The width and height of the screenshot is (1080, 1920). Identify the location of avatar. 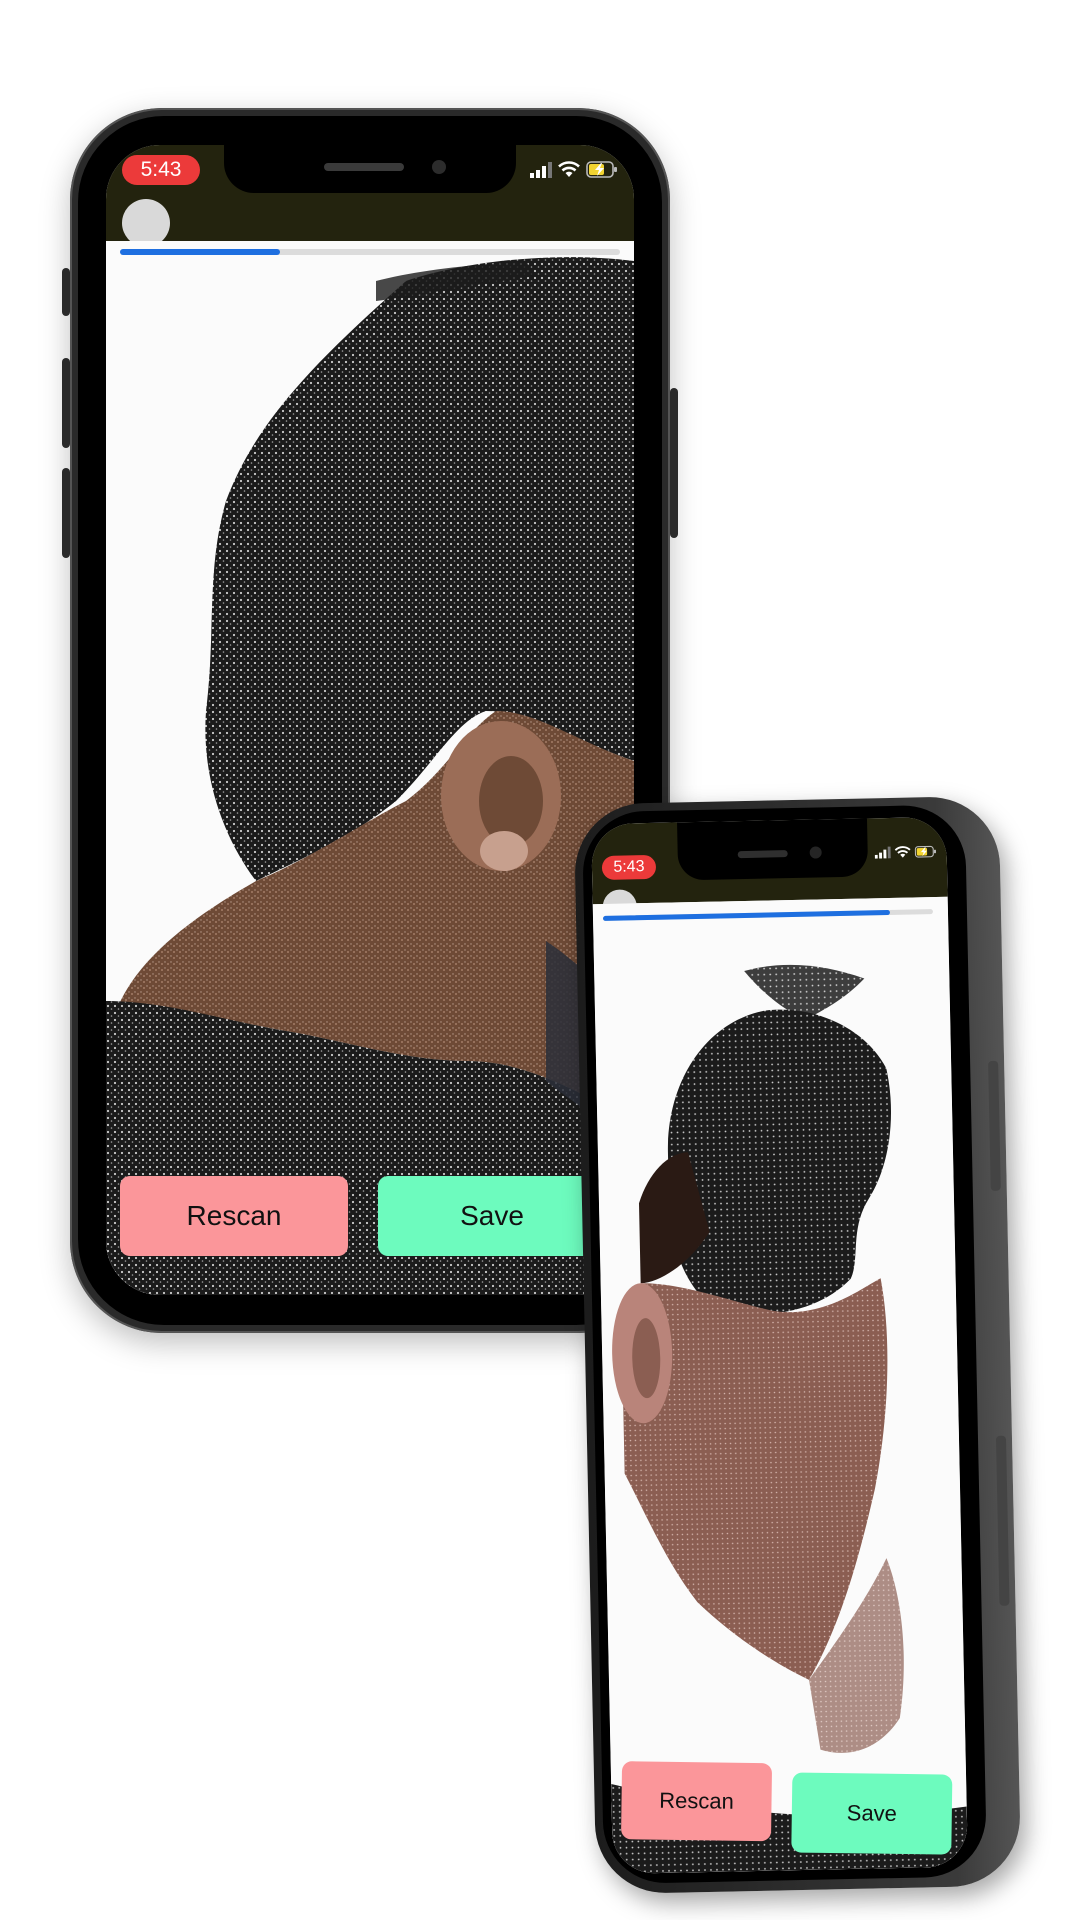
(146, 223).